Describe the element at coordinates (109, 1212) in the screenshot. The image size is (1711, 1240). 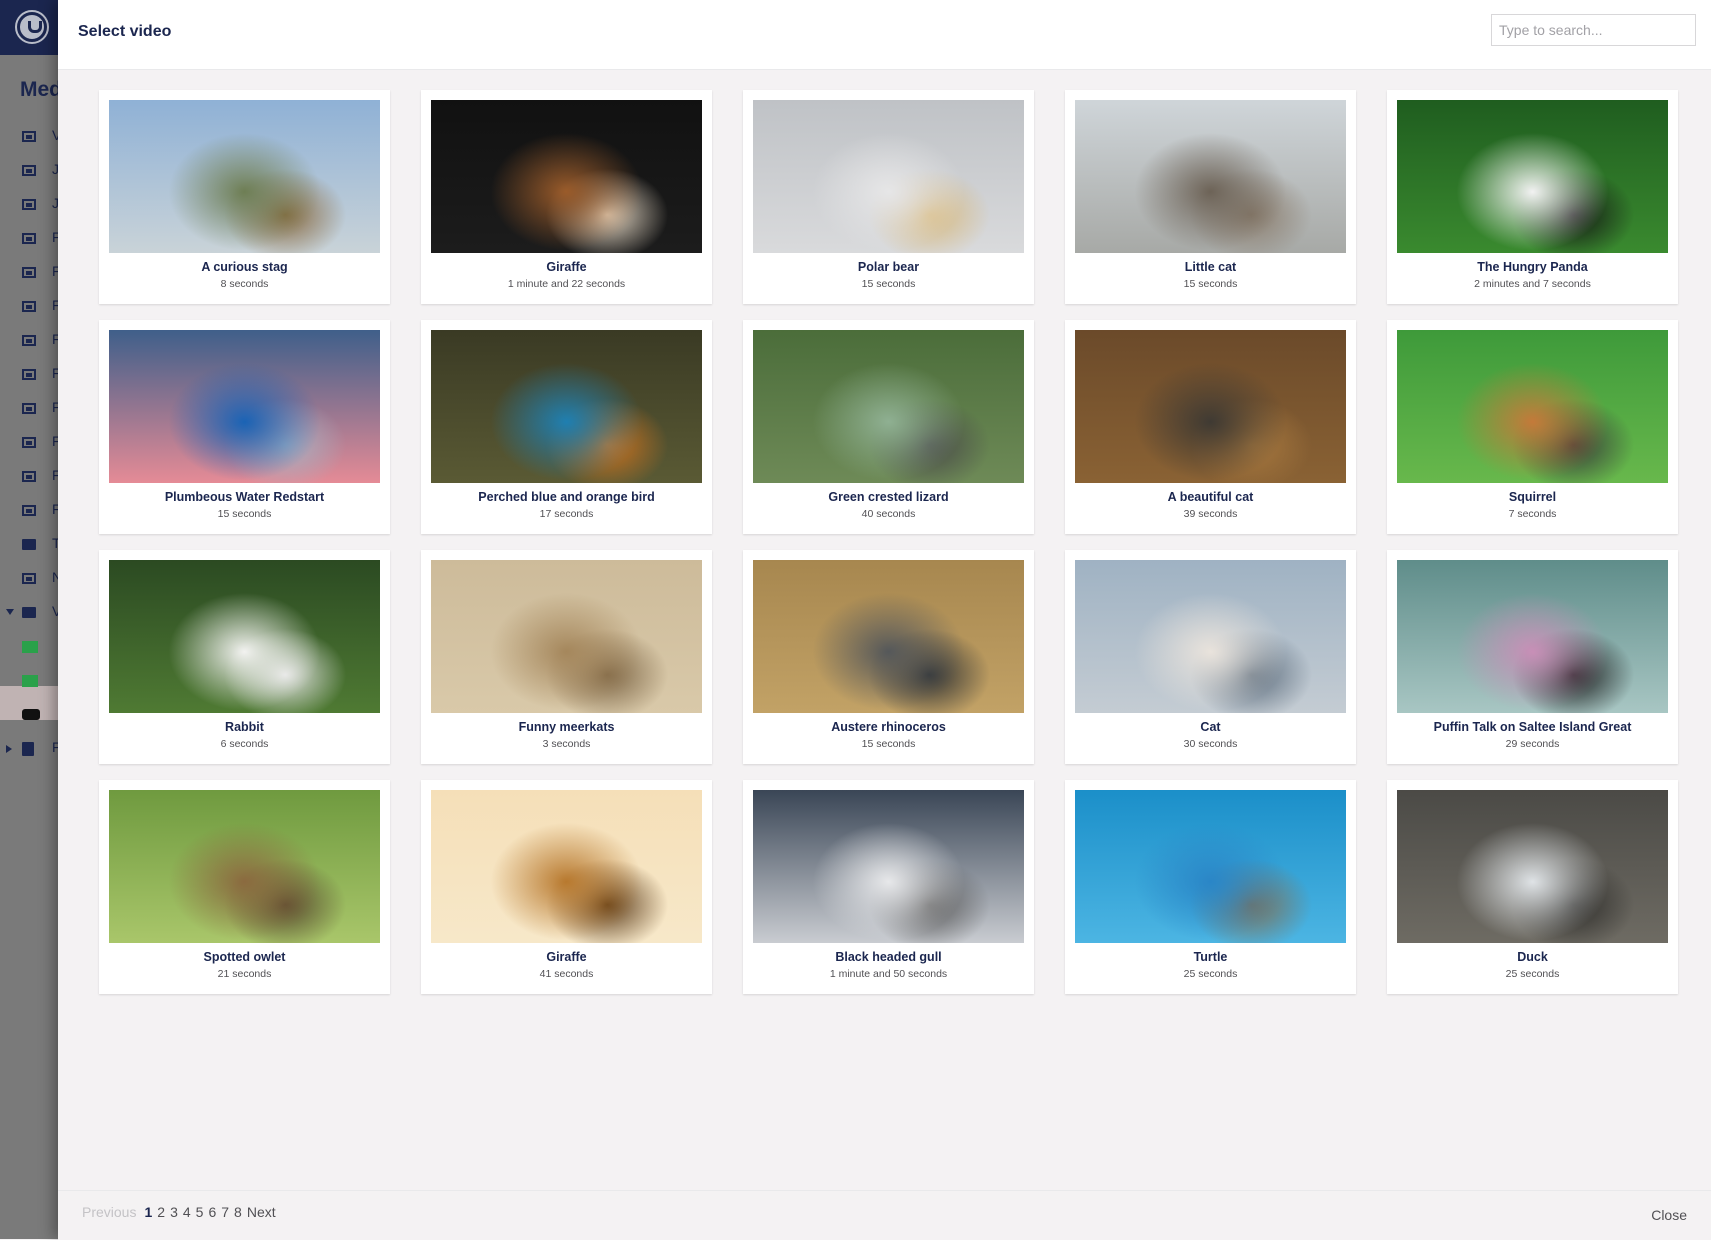
I see `pagination-previous: Previous` at that location.